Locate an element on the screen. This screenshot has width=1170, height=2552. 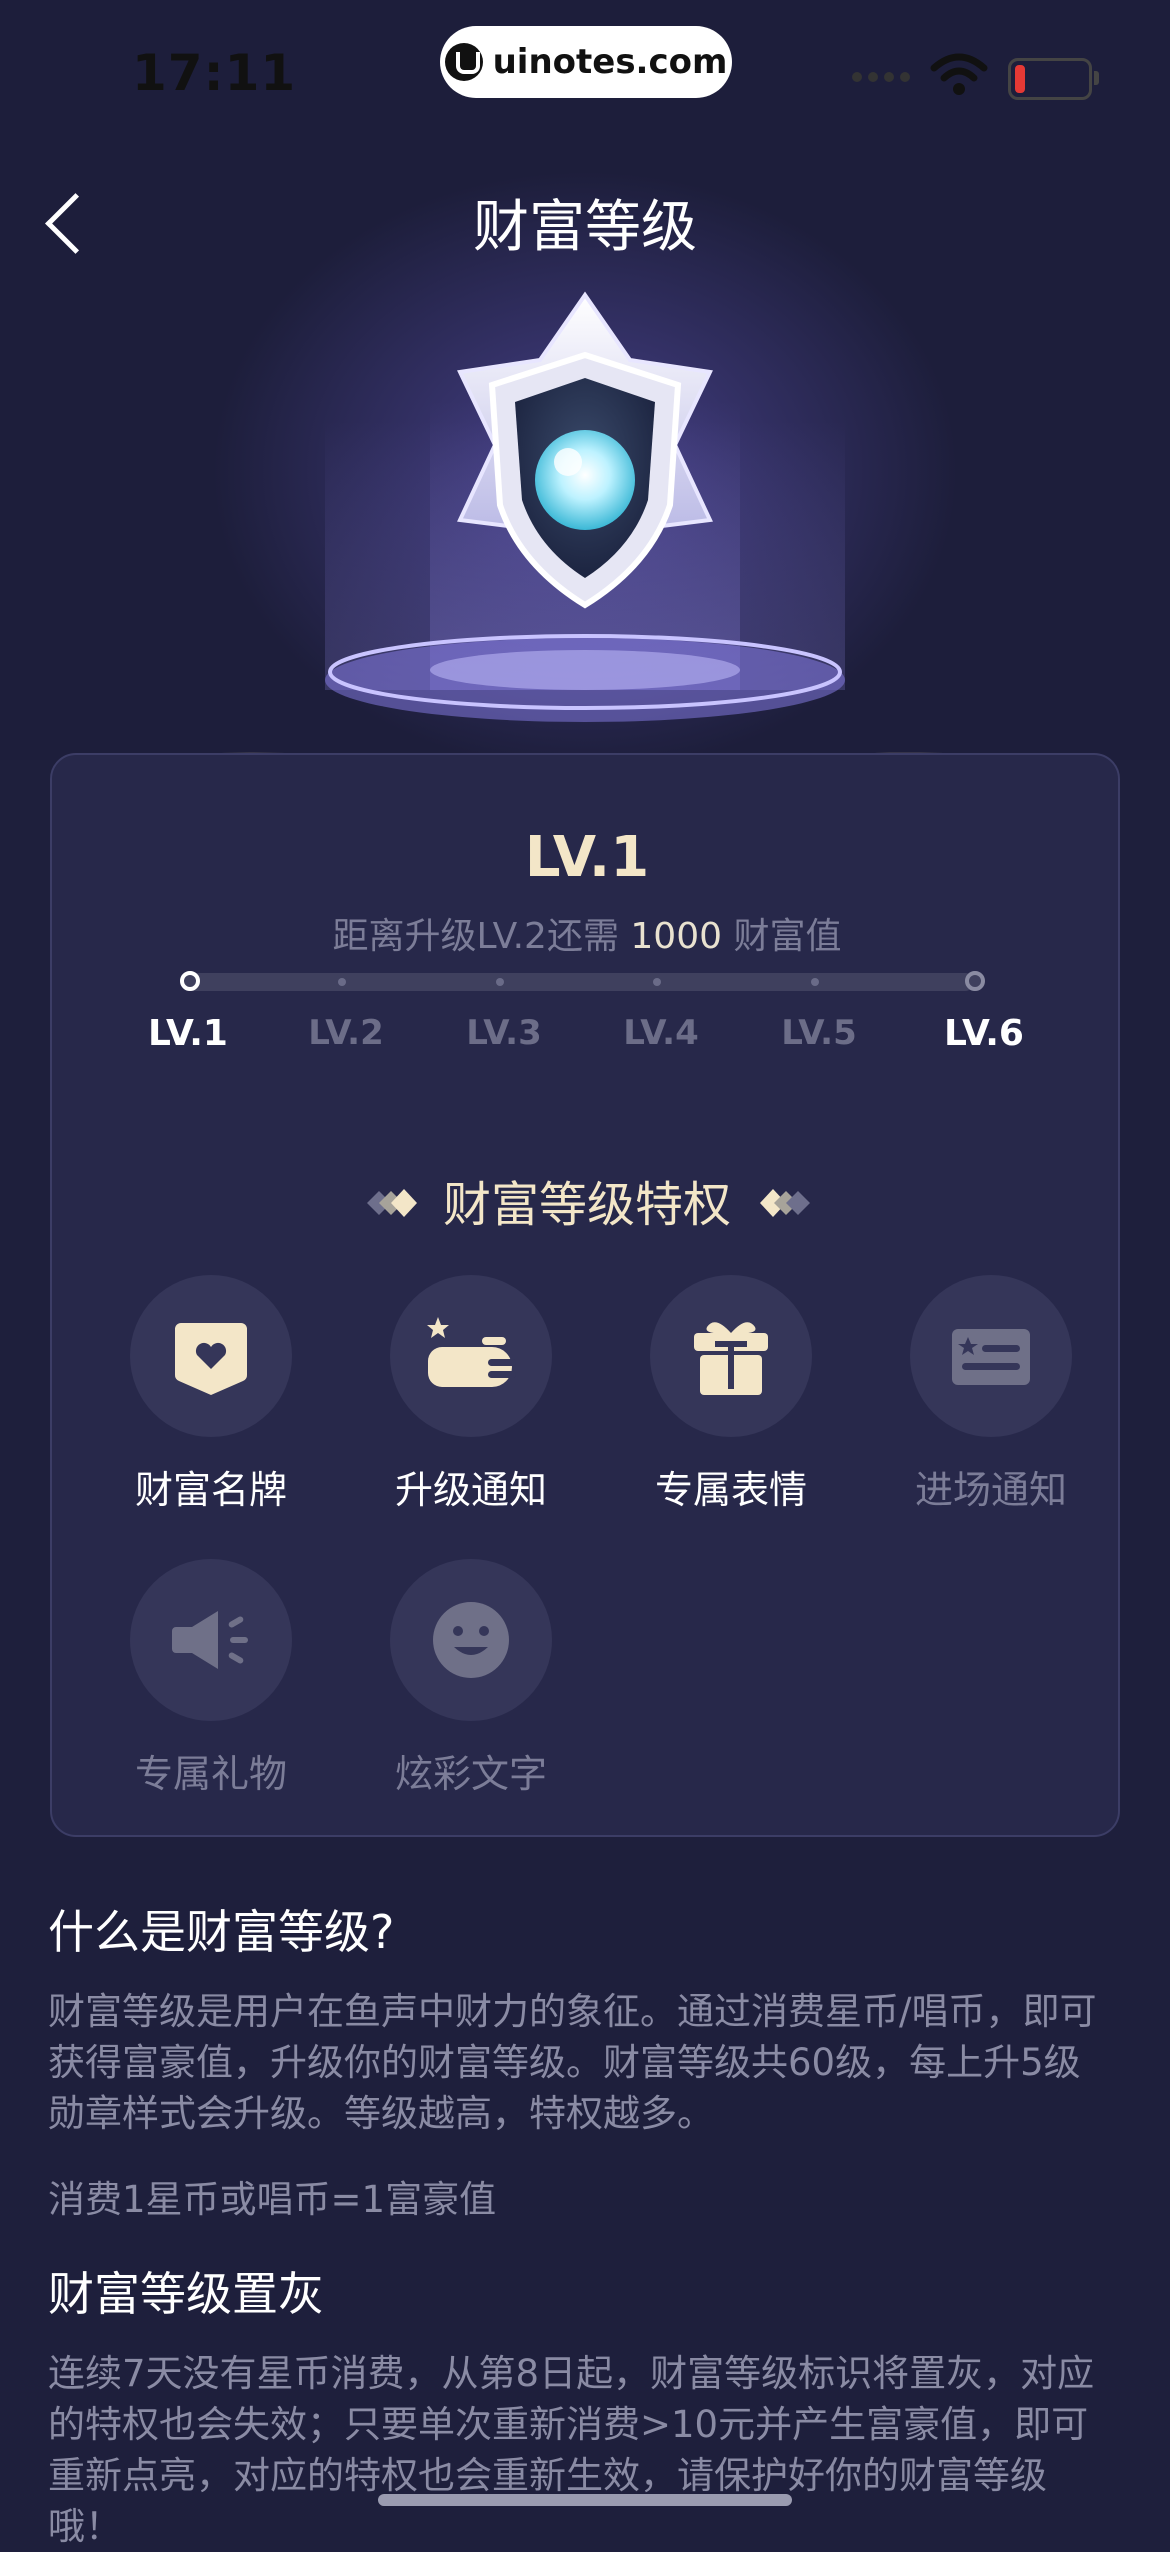
upgrade-notice-icon is located at coordinates (471, 1352).